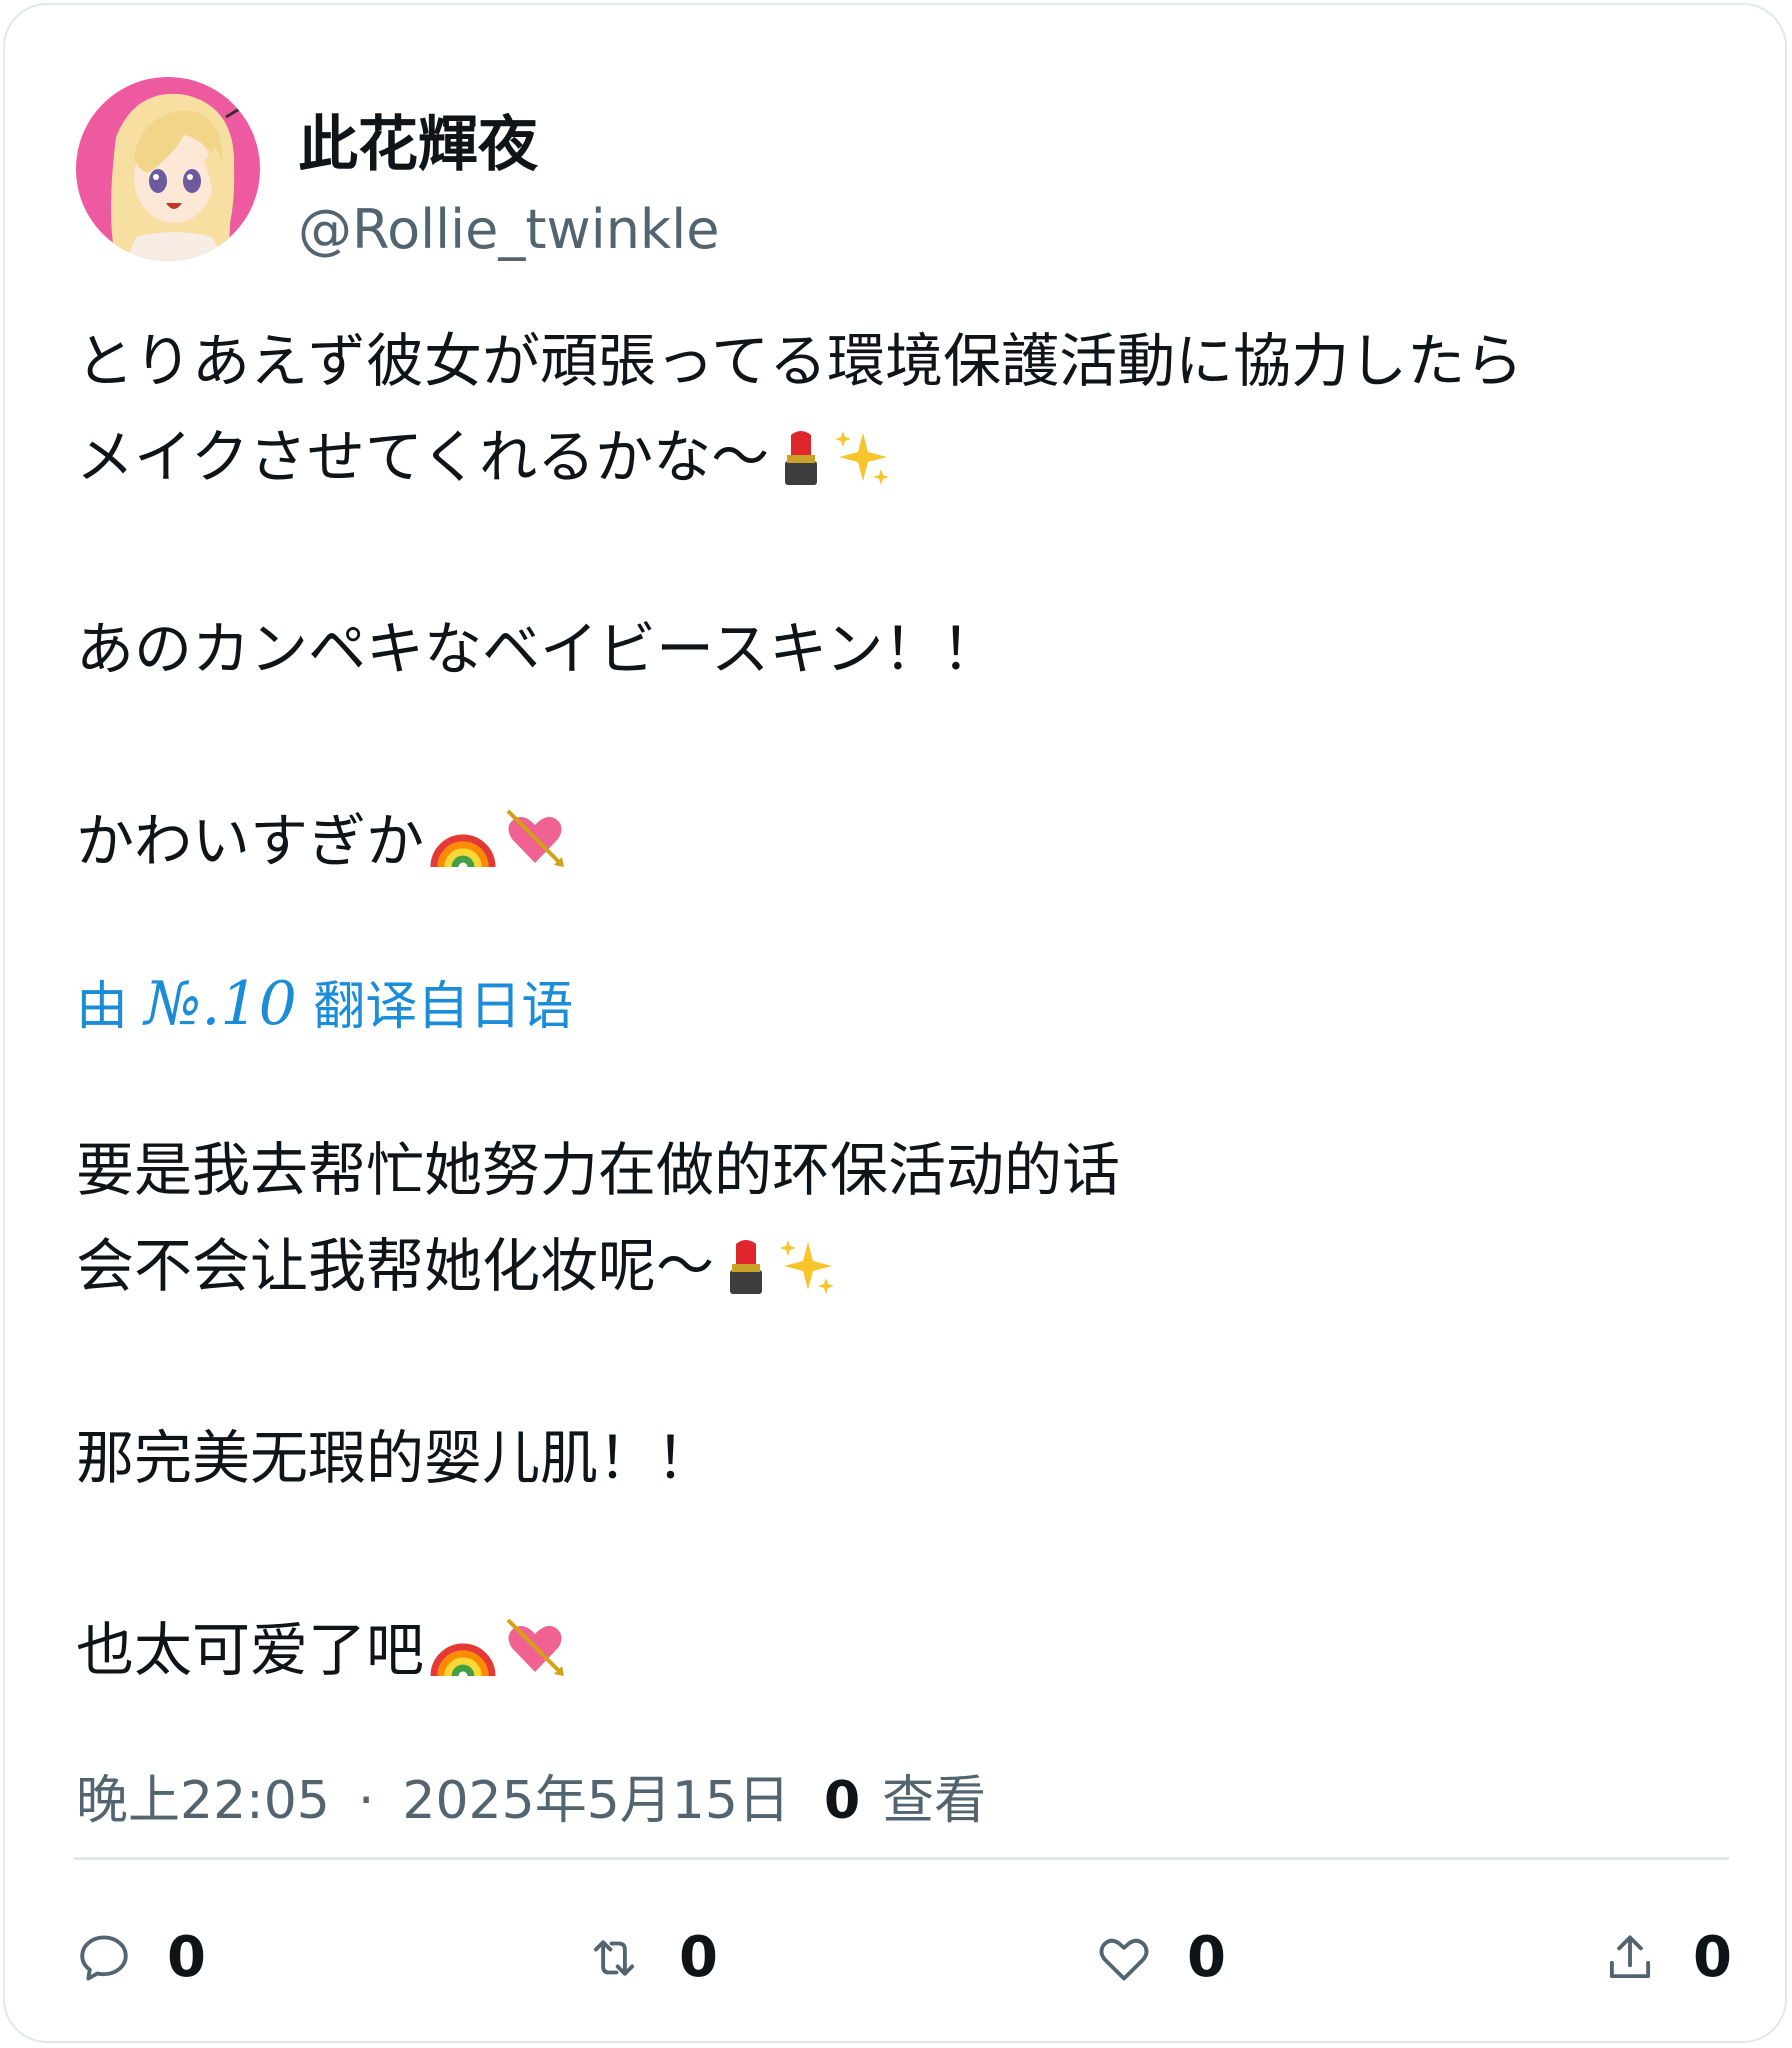 This screenshot has height=2048, width=1792. I want to click on like-count: 0, so click(1206, 1957).